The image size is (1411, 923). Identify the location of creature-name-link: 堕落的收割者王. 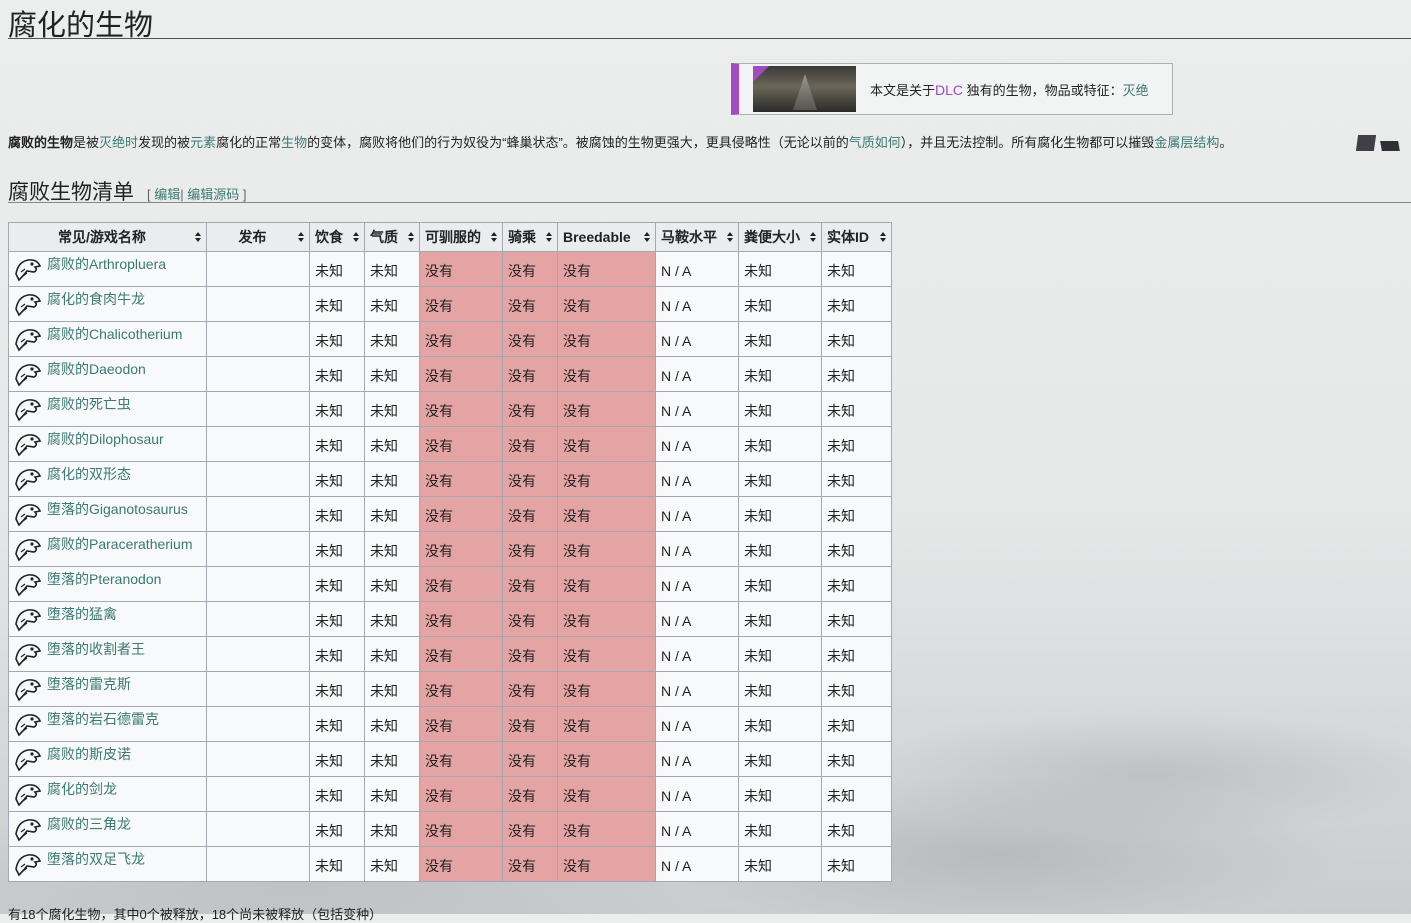
(96, 649).